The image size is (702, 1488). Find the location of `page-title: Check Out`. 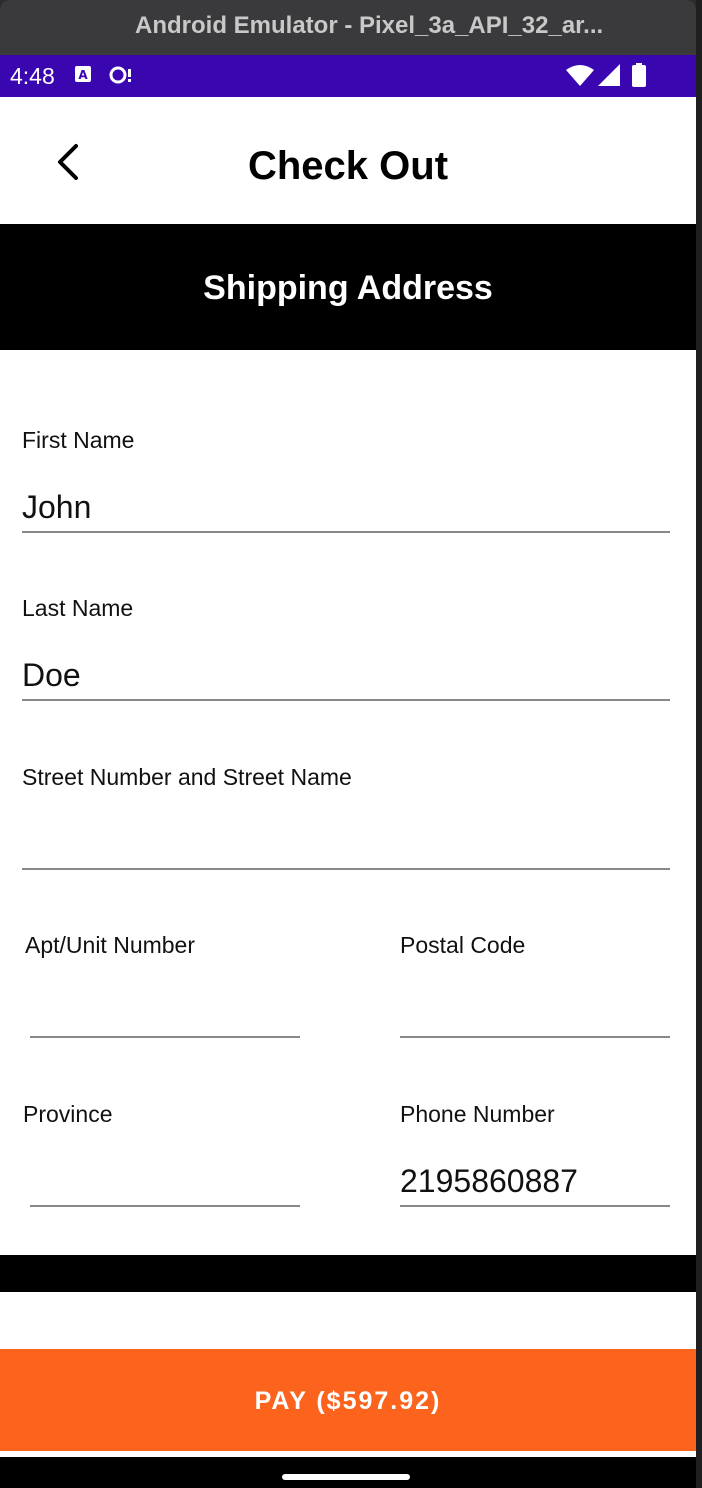

page-title: Check Out is located at coordinates (348, 166).